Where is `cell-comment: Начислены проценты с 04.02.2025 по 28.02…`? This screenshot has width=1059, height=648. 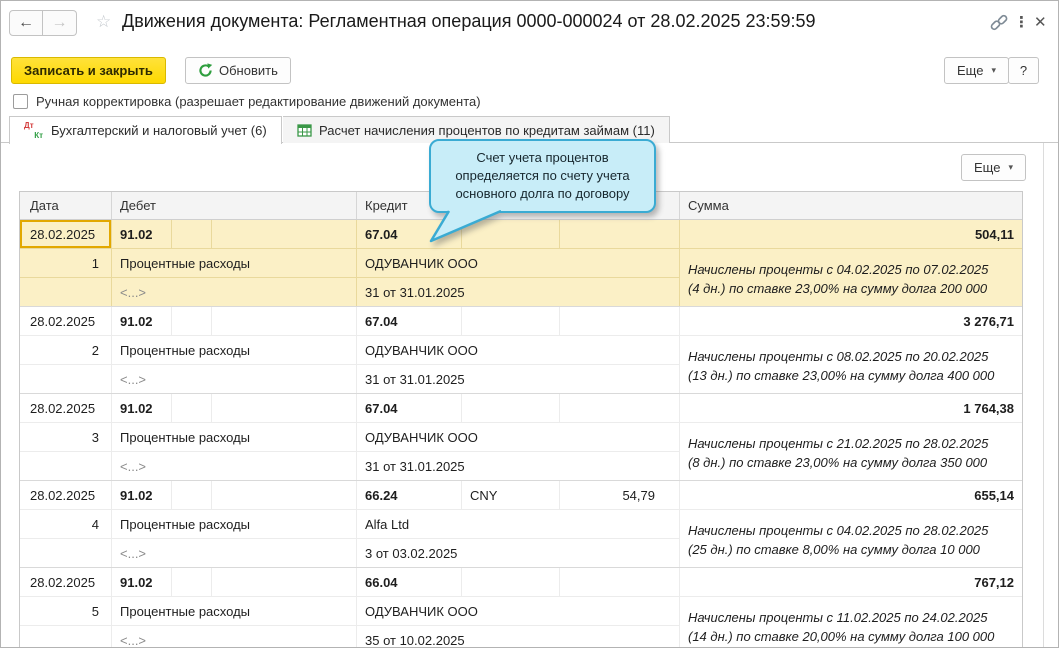
cell-comment: Начислены проценты с 04.02.2025 по 28.02… is located at coordinates (851, 538).